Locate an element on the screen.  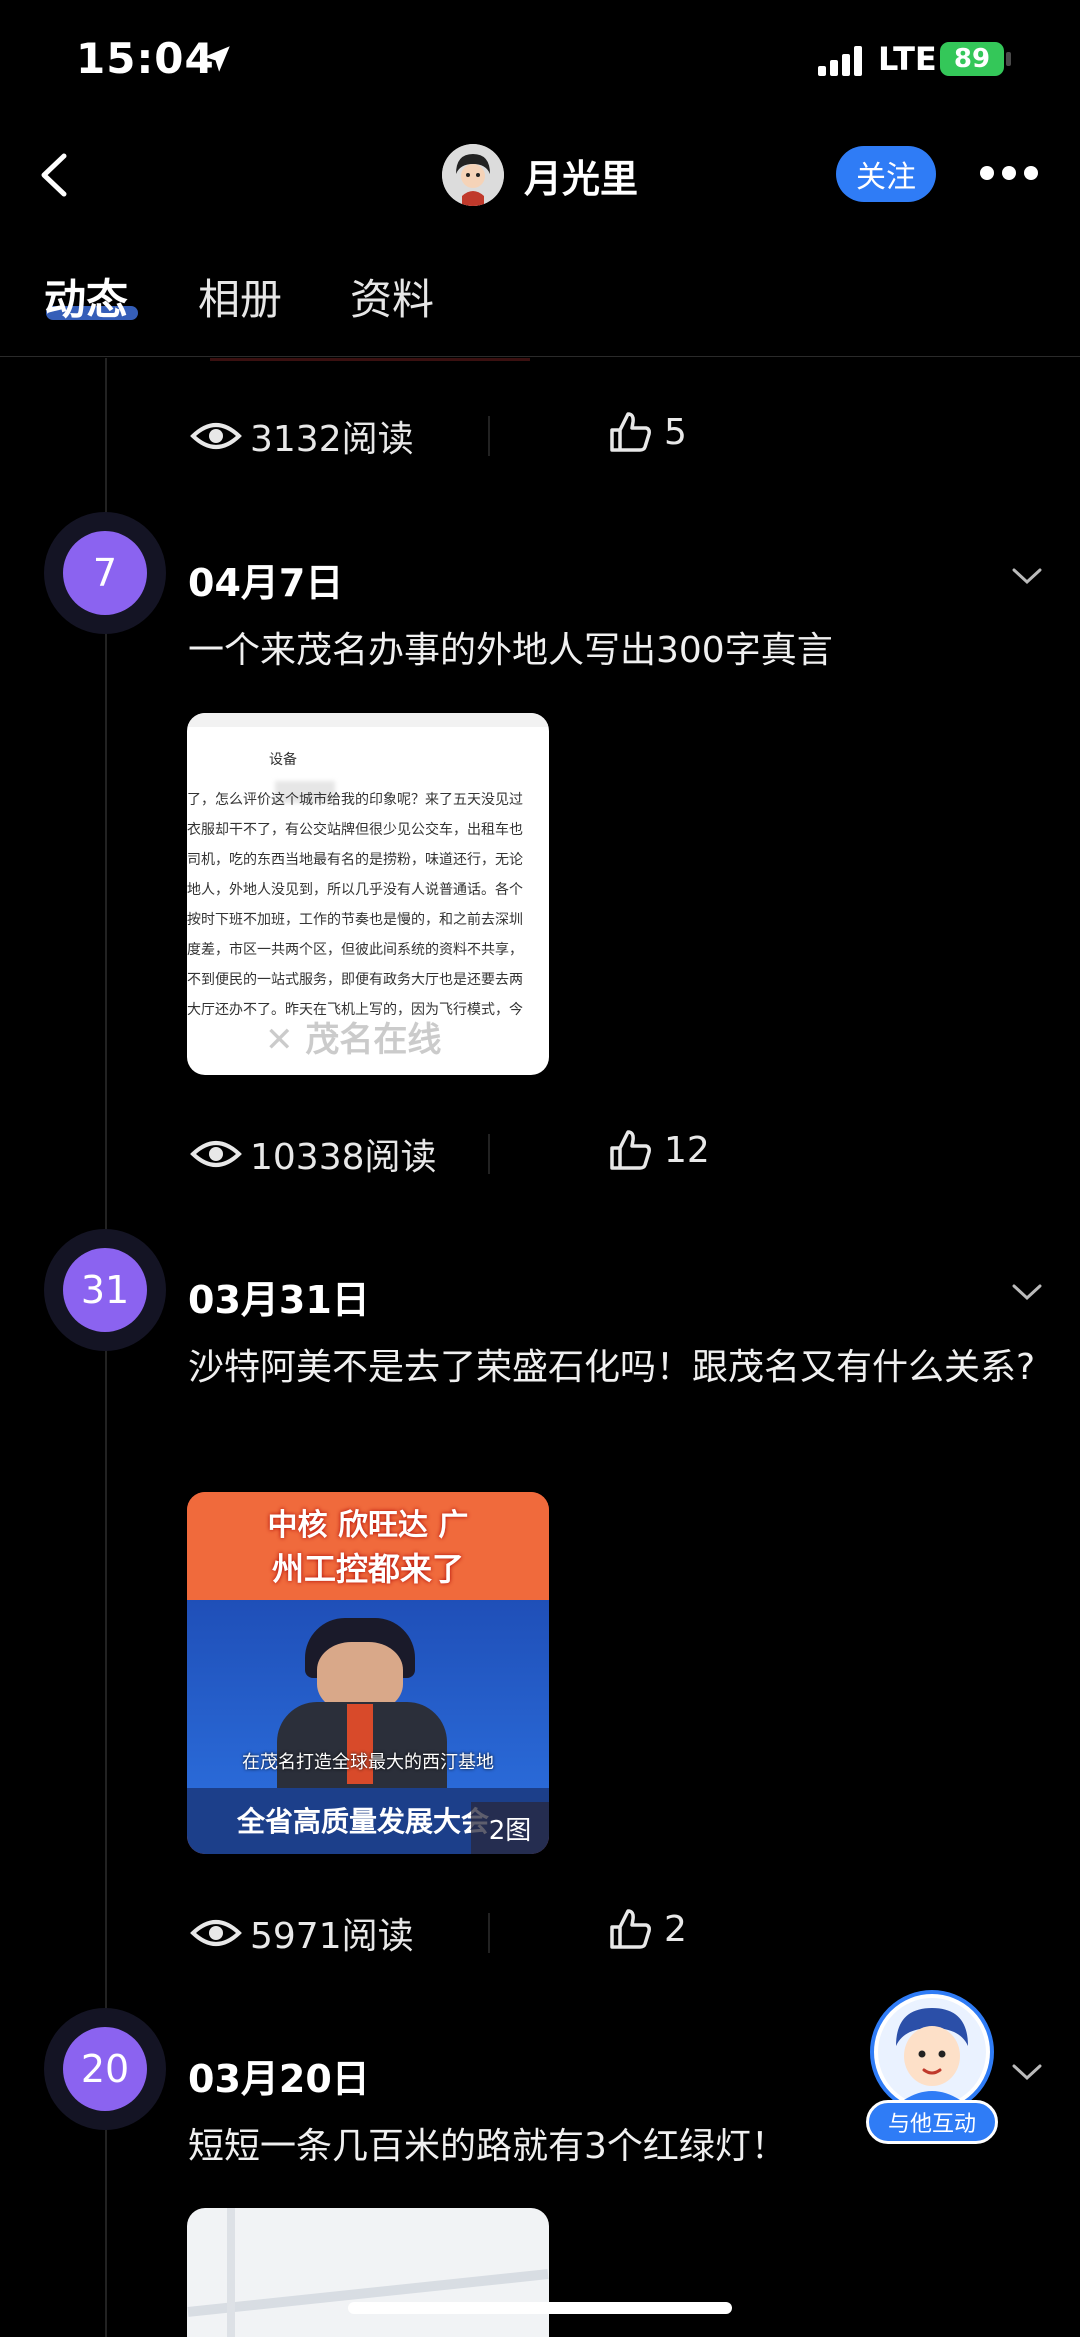
read-count-text: 3132阅读 is located at coordinates (332, 439).